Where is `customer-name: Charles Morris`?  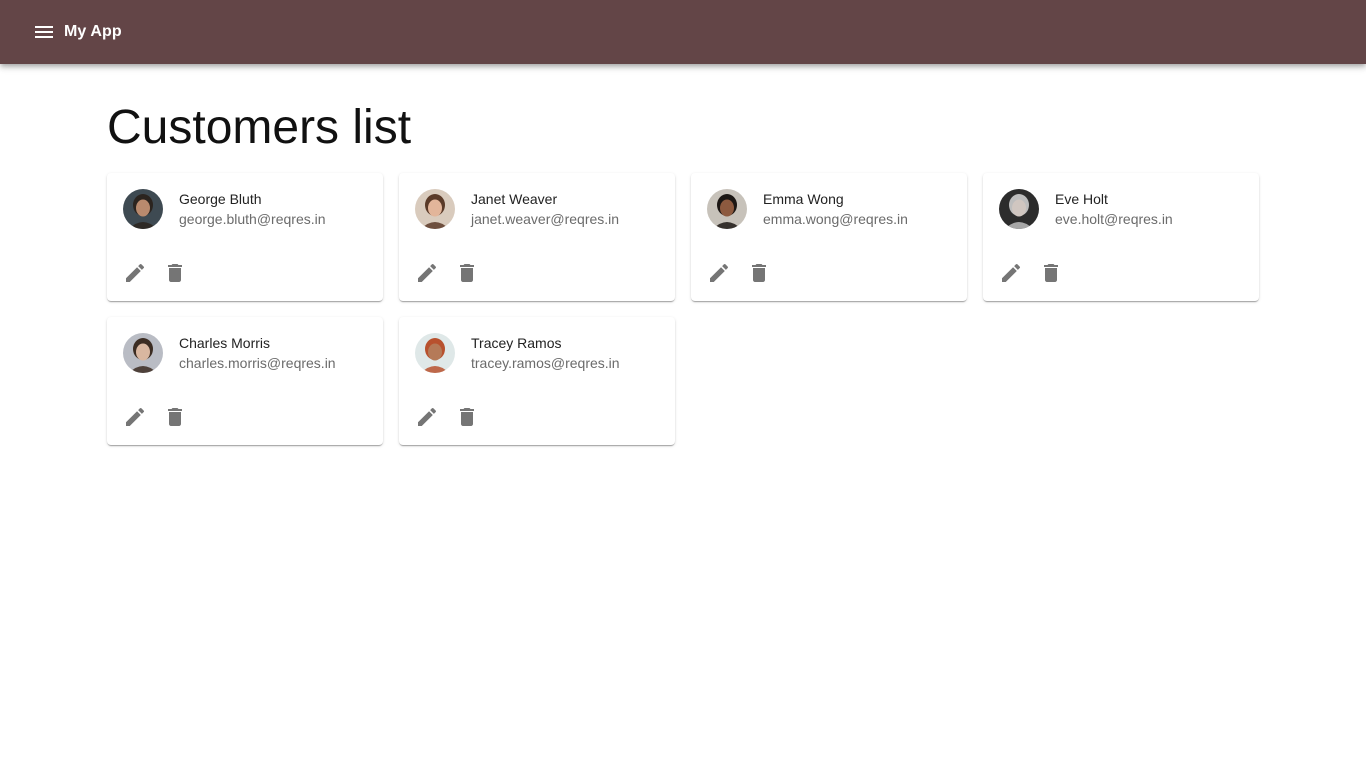
customer-name: Charles Morris is located at coordinates (224, 343).